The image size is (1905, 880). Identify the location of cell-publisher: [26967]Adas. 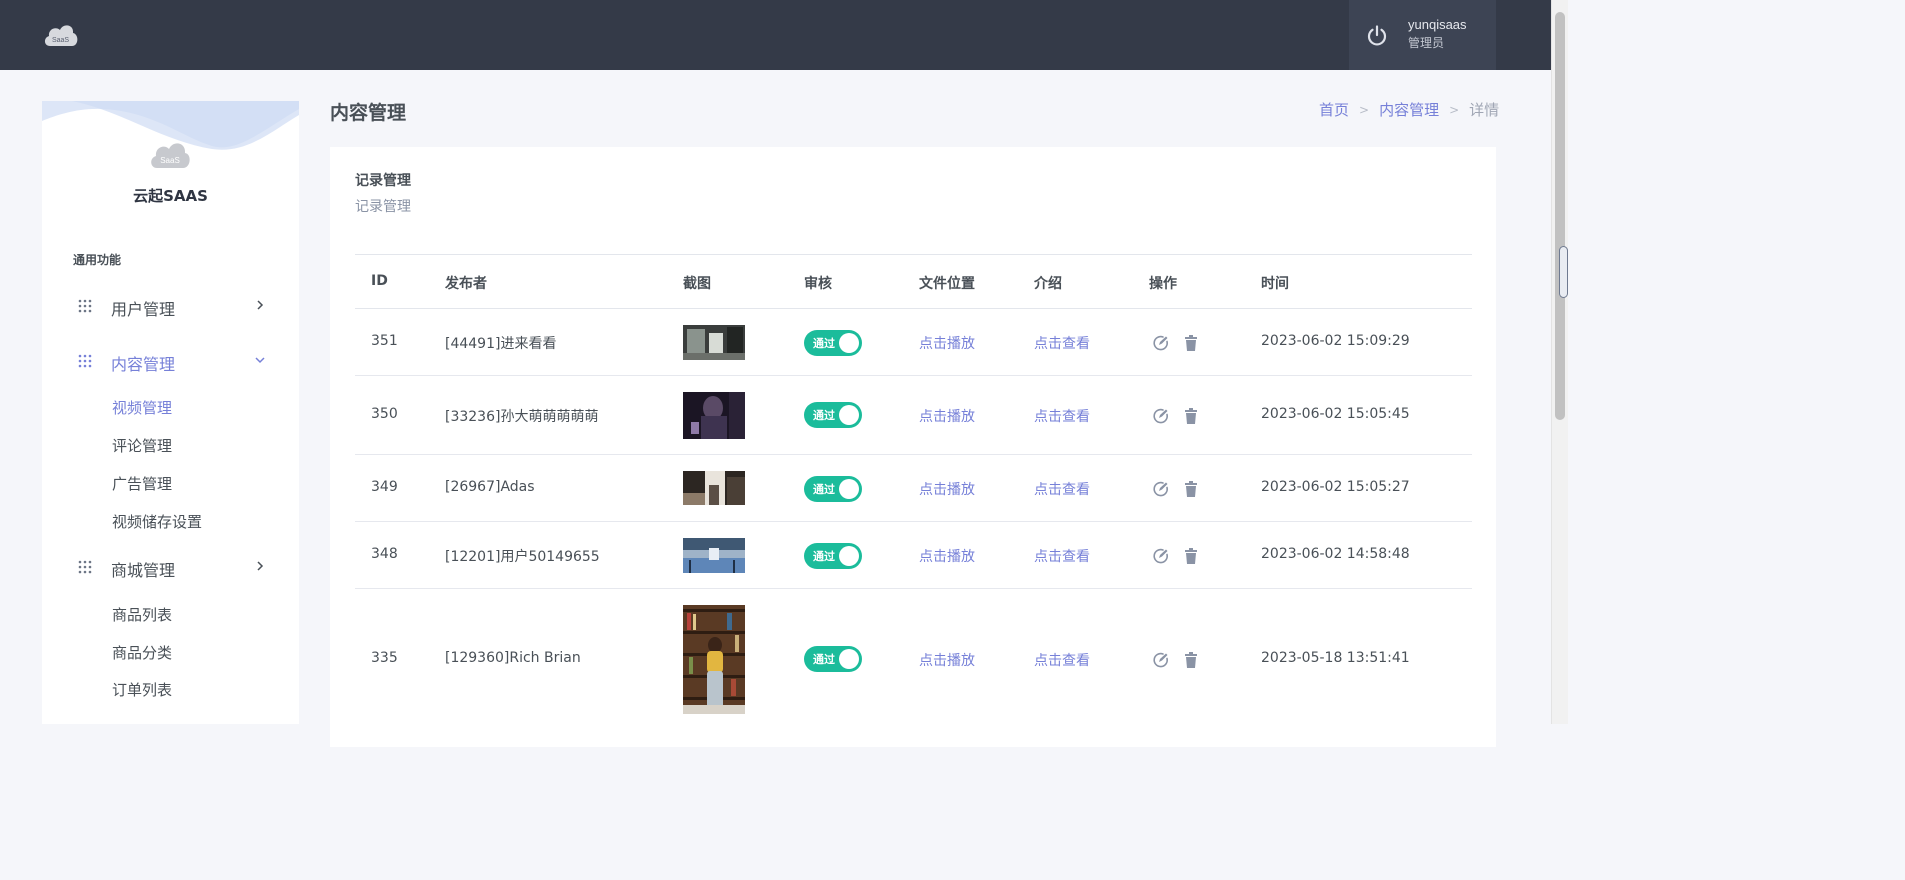
(490, 487).